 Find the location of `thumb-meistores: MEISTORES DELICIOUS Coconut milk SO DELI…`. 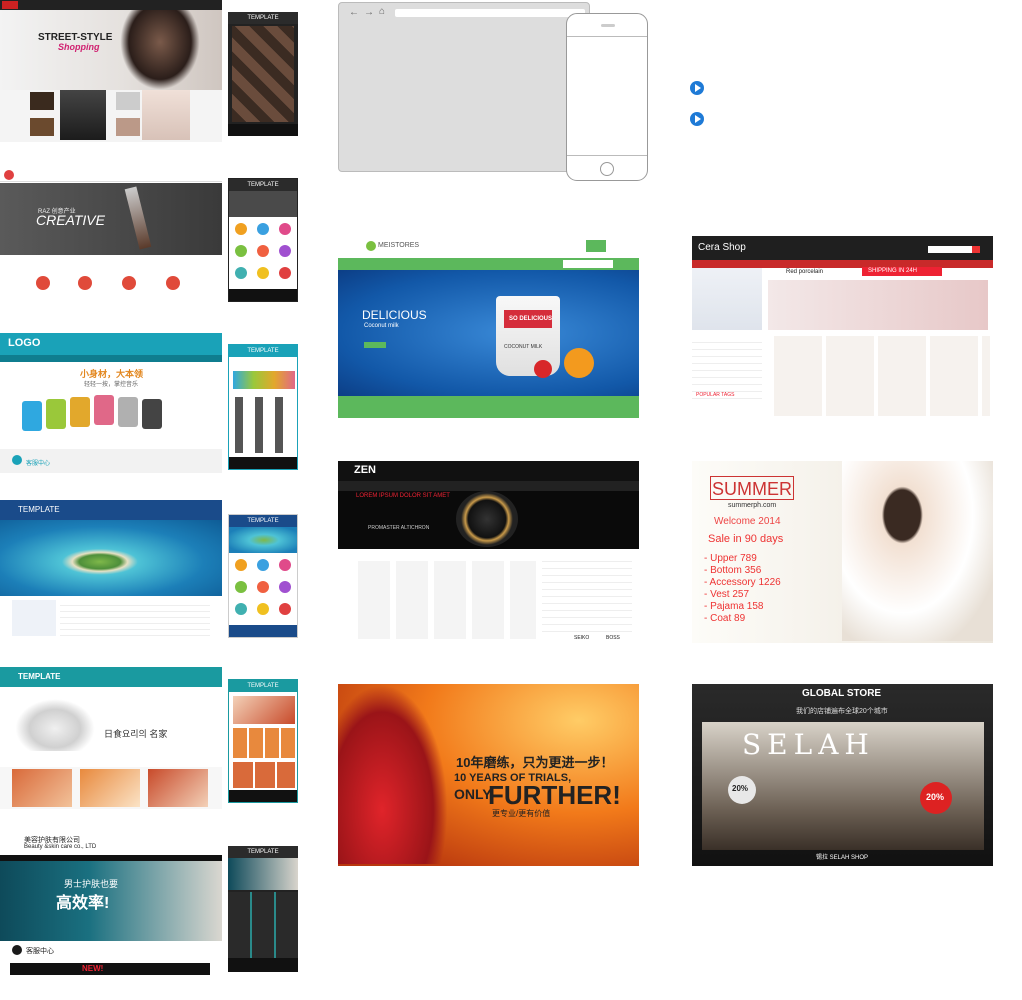

thumb-meistores: MEISTORES DELICIOUS Coconut milk SO DELI… is located at coordinates (488, 327).